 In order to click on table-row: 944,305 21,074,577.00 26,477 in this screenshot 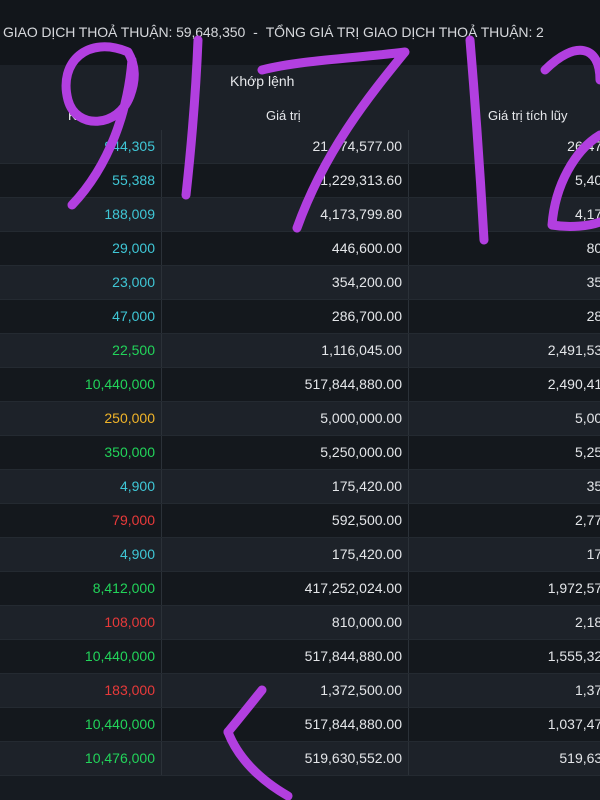, I will do `click(300, 147)`.